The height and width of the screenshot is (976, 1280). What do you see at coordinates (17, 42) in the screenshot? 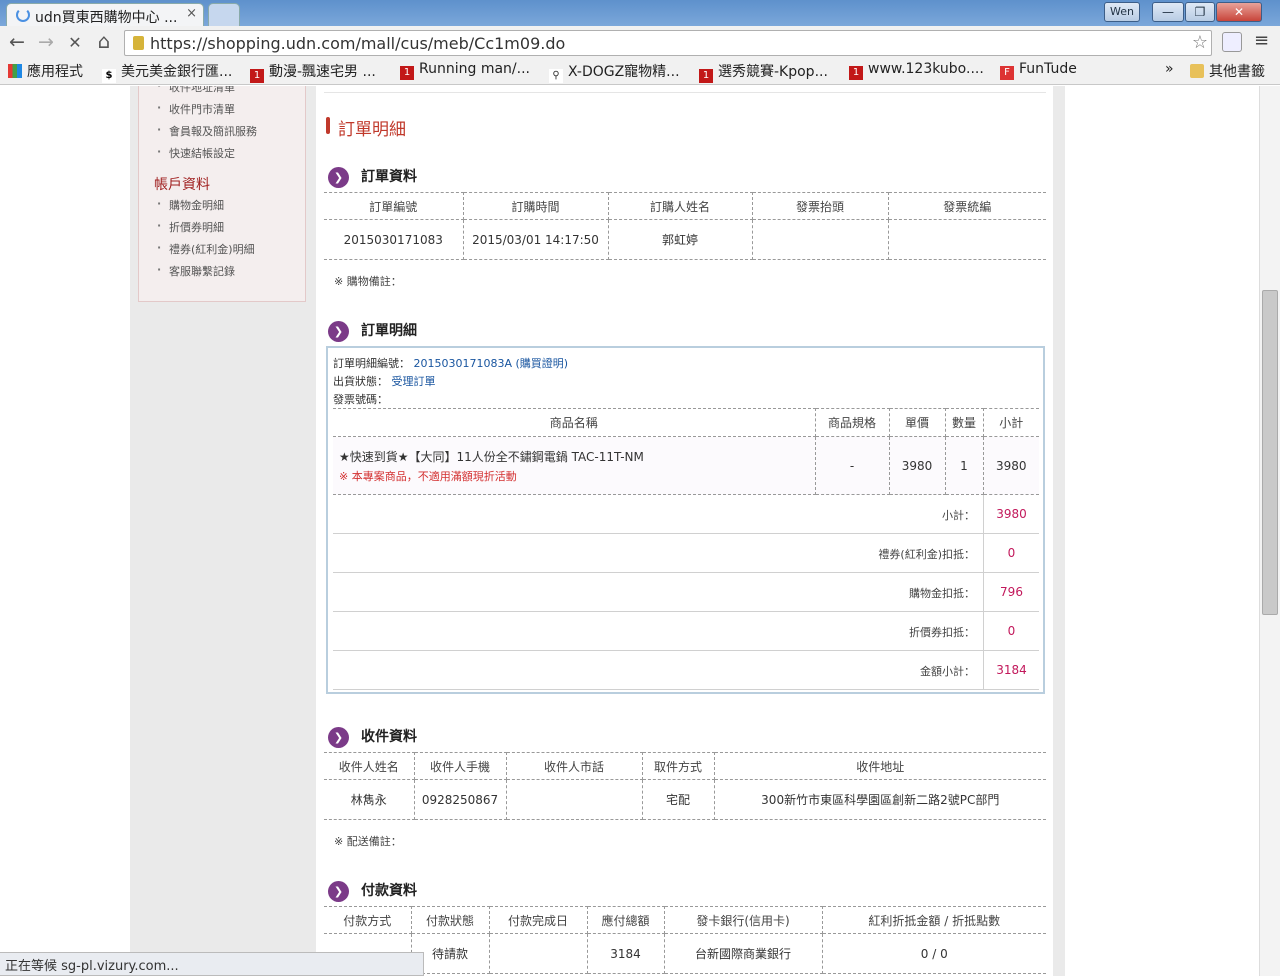
I see `back-arrow-icon: ←` at bounding box center [17, 42].